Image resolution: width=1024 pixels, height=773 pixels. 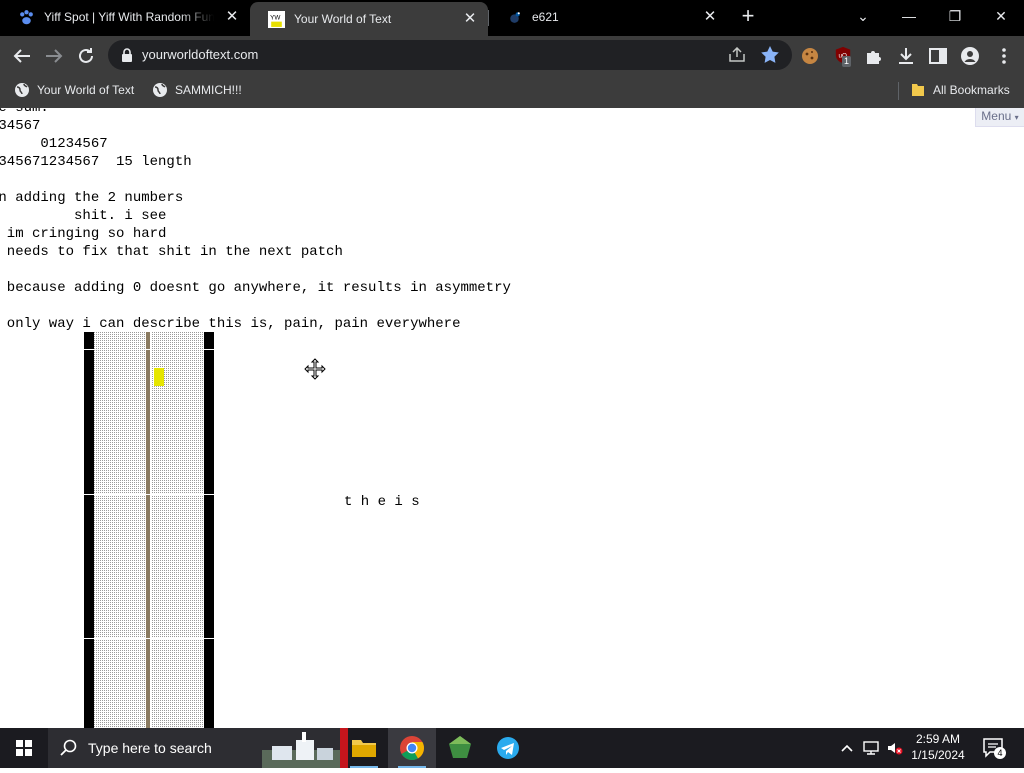 What do you see at coordinates (86, 56) in the screenshot?
I see `reload-icon` at bounding box center [86, 56].